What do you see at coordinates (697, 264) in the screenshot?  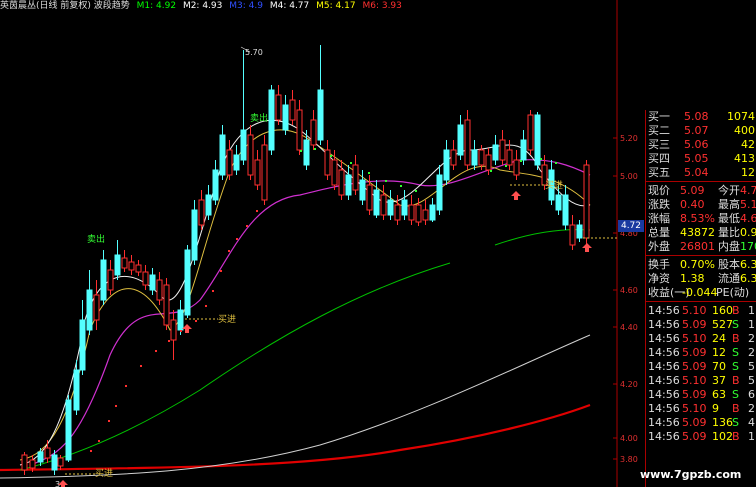 I see `stat-value: 0.70%` at bounding box center [697, 264].